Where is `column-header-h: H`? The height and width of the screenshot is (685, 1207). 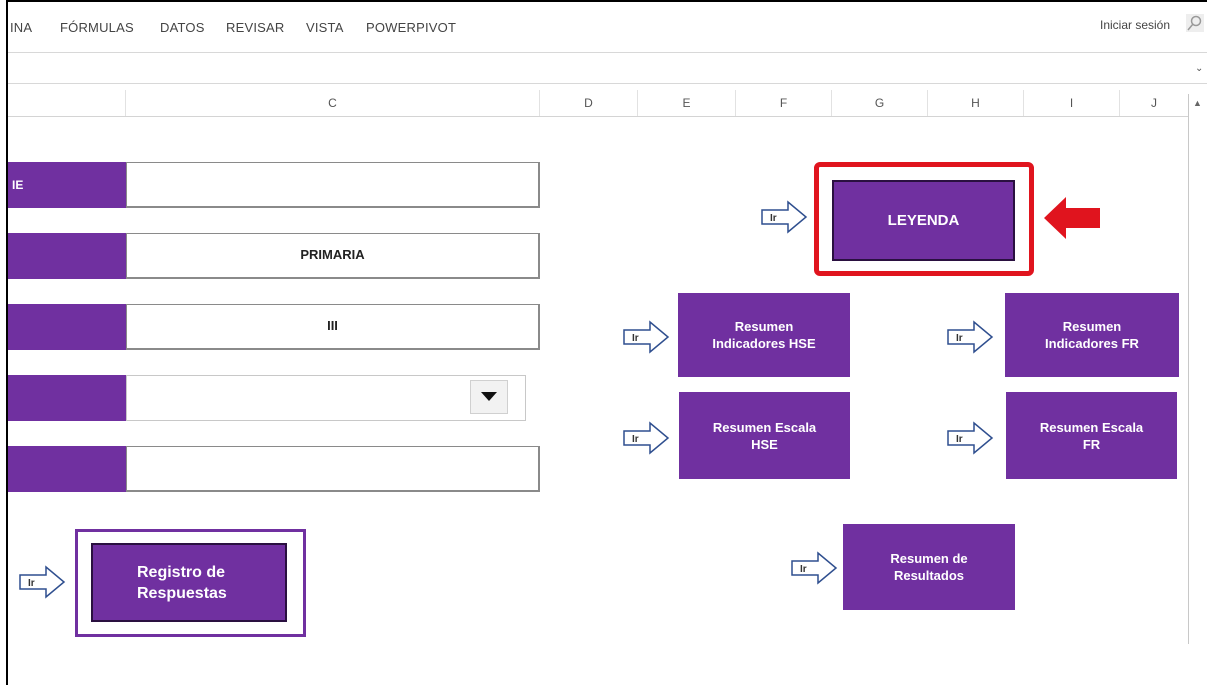
column-header-h: H is located at coordinates (976, 103).